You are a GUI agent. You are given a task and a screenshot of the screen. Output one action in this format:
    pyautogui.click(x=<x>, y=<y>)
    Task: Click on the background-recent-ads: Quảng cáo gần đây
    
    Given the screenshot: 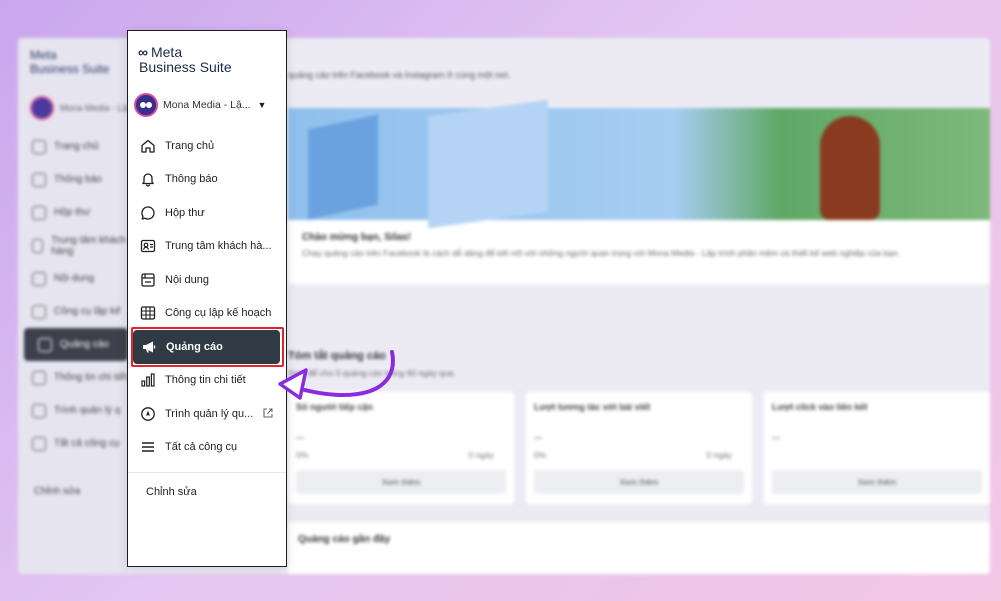 What is the action you would take?
    pyautogui.click(x=639, y=548)
    